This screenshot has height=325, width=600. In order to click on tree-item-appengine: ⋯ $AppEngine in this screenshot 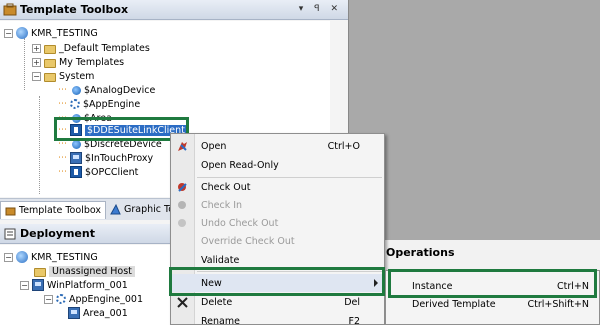, I will do `click(99, 104)`.